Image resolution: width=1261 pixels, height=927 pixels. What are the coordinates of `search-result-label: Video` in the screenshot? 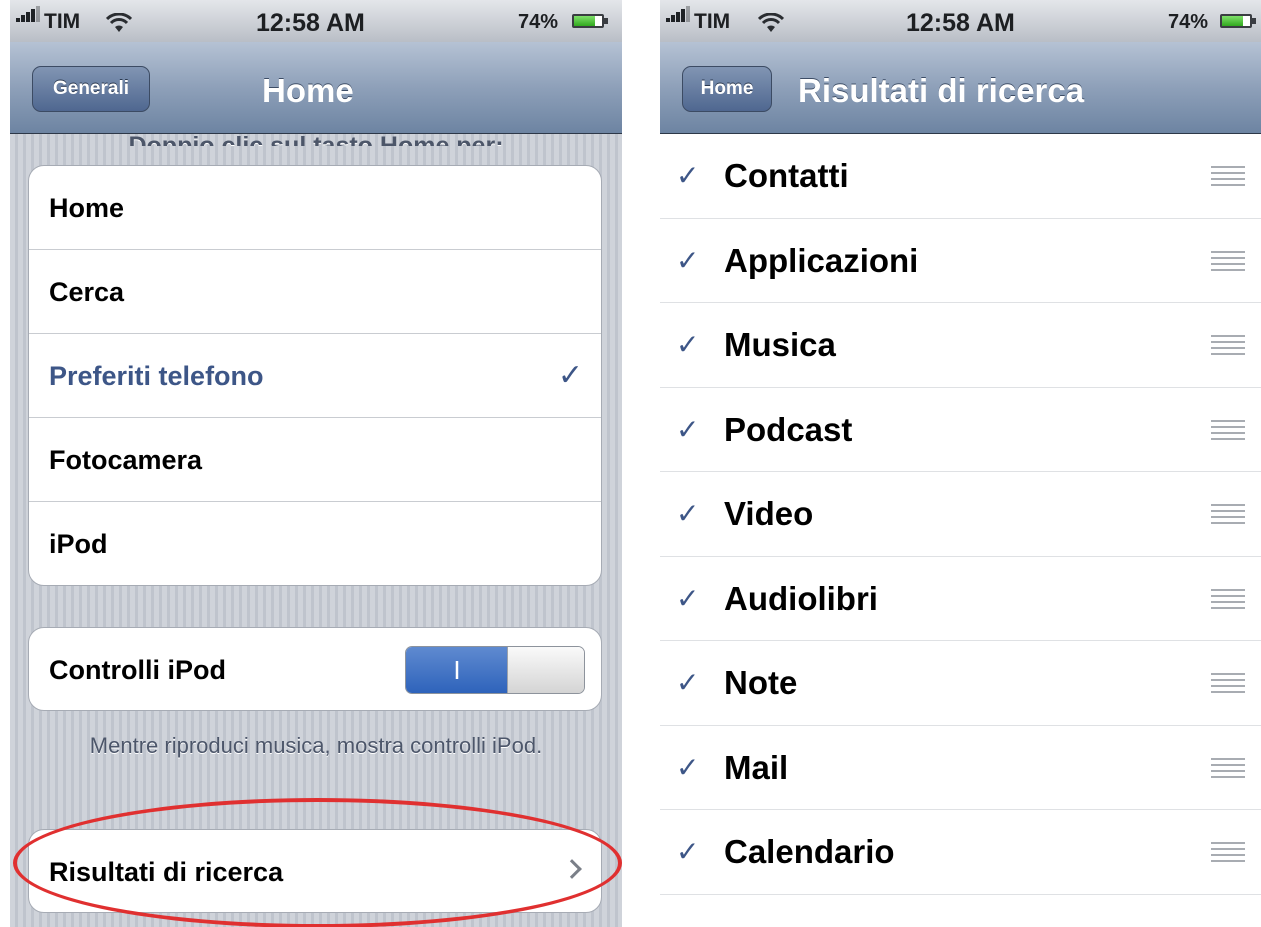 It's located at (769, 513).